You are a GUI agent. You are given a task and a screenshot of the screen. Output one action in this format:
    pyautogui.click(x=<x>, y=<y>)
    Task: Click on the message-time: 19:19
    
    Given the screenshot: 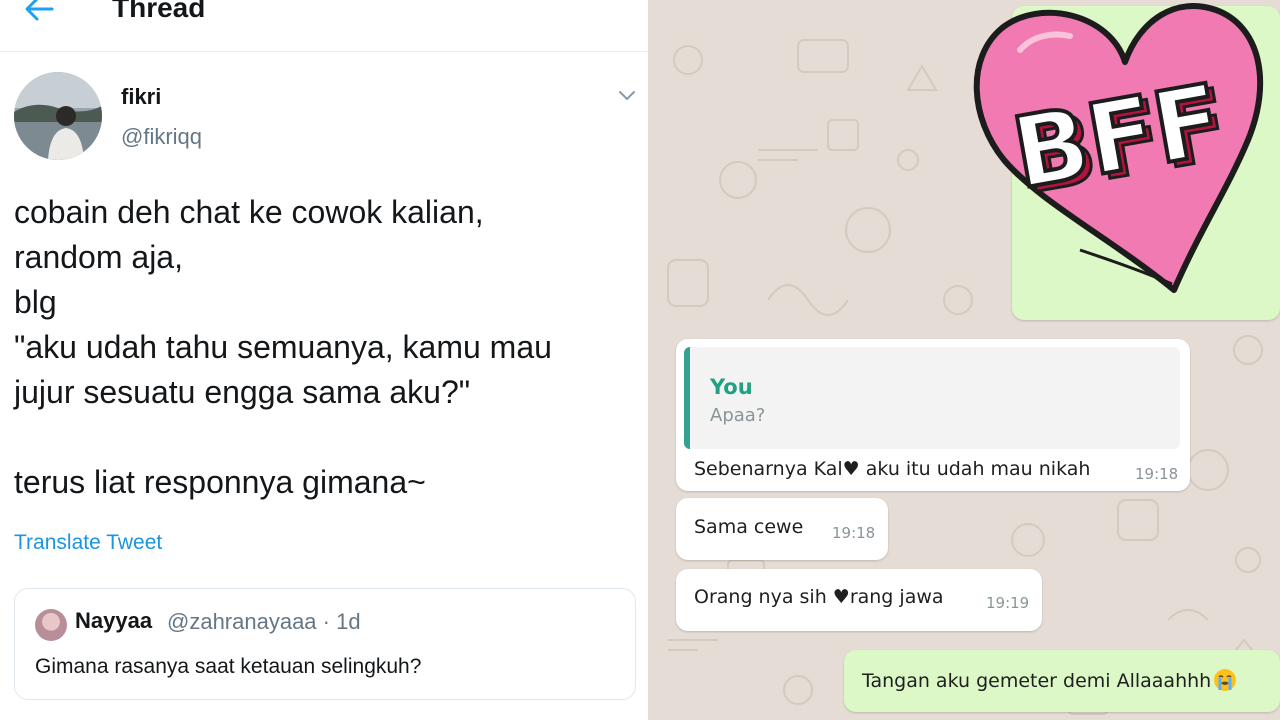 What is the action you would take?
    pyautogui.click(x=1008, y=603)
    